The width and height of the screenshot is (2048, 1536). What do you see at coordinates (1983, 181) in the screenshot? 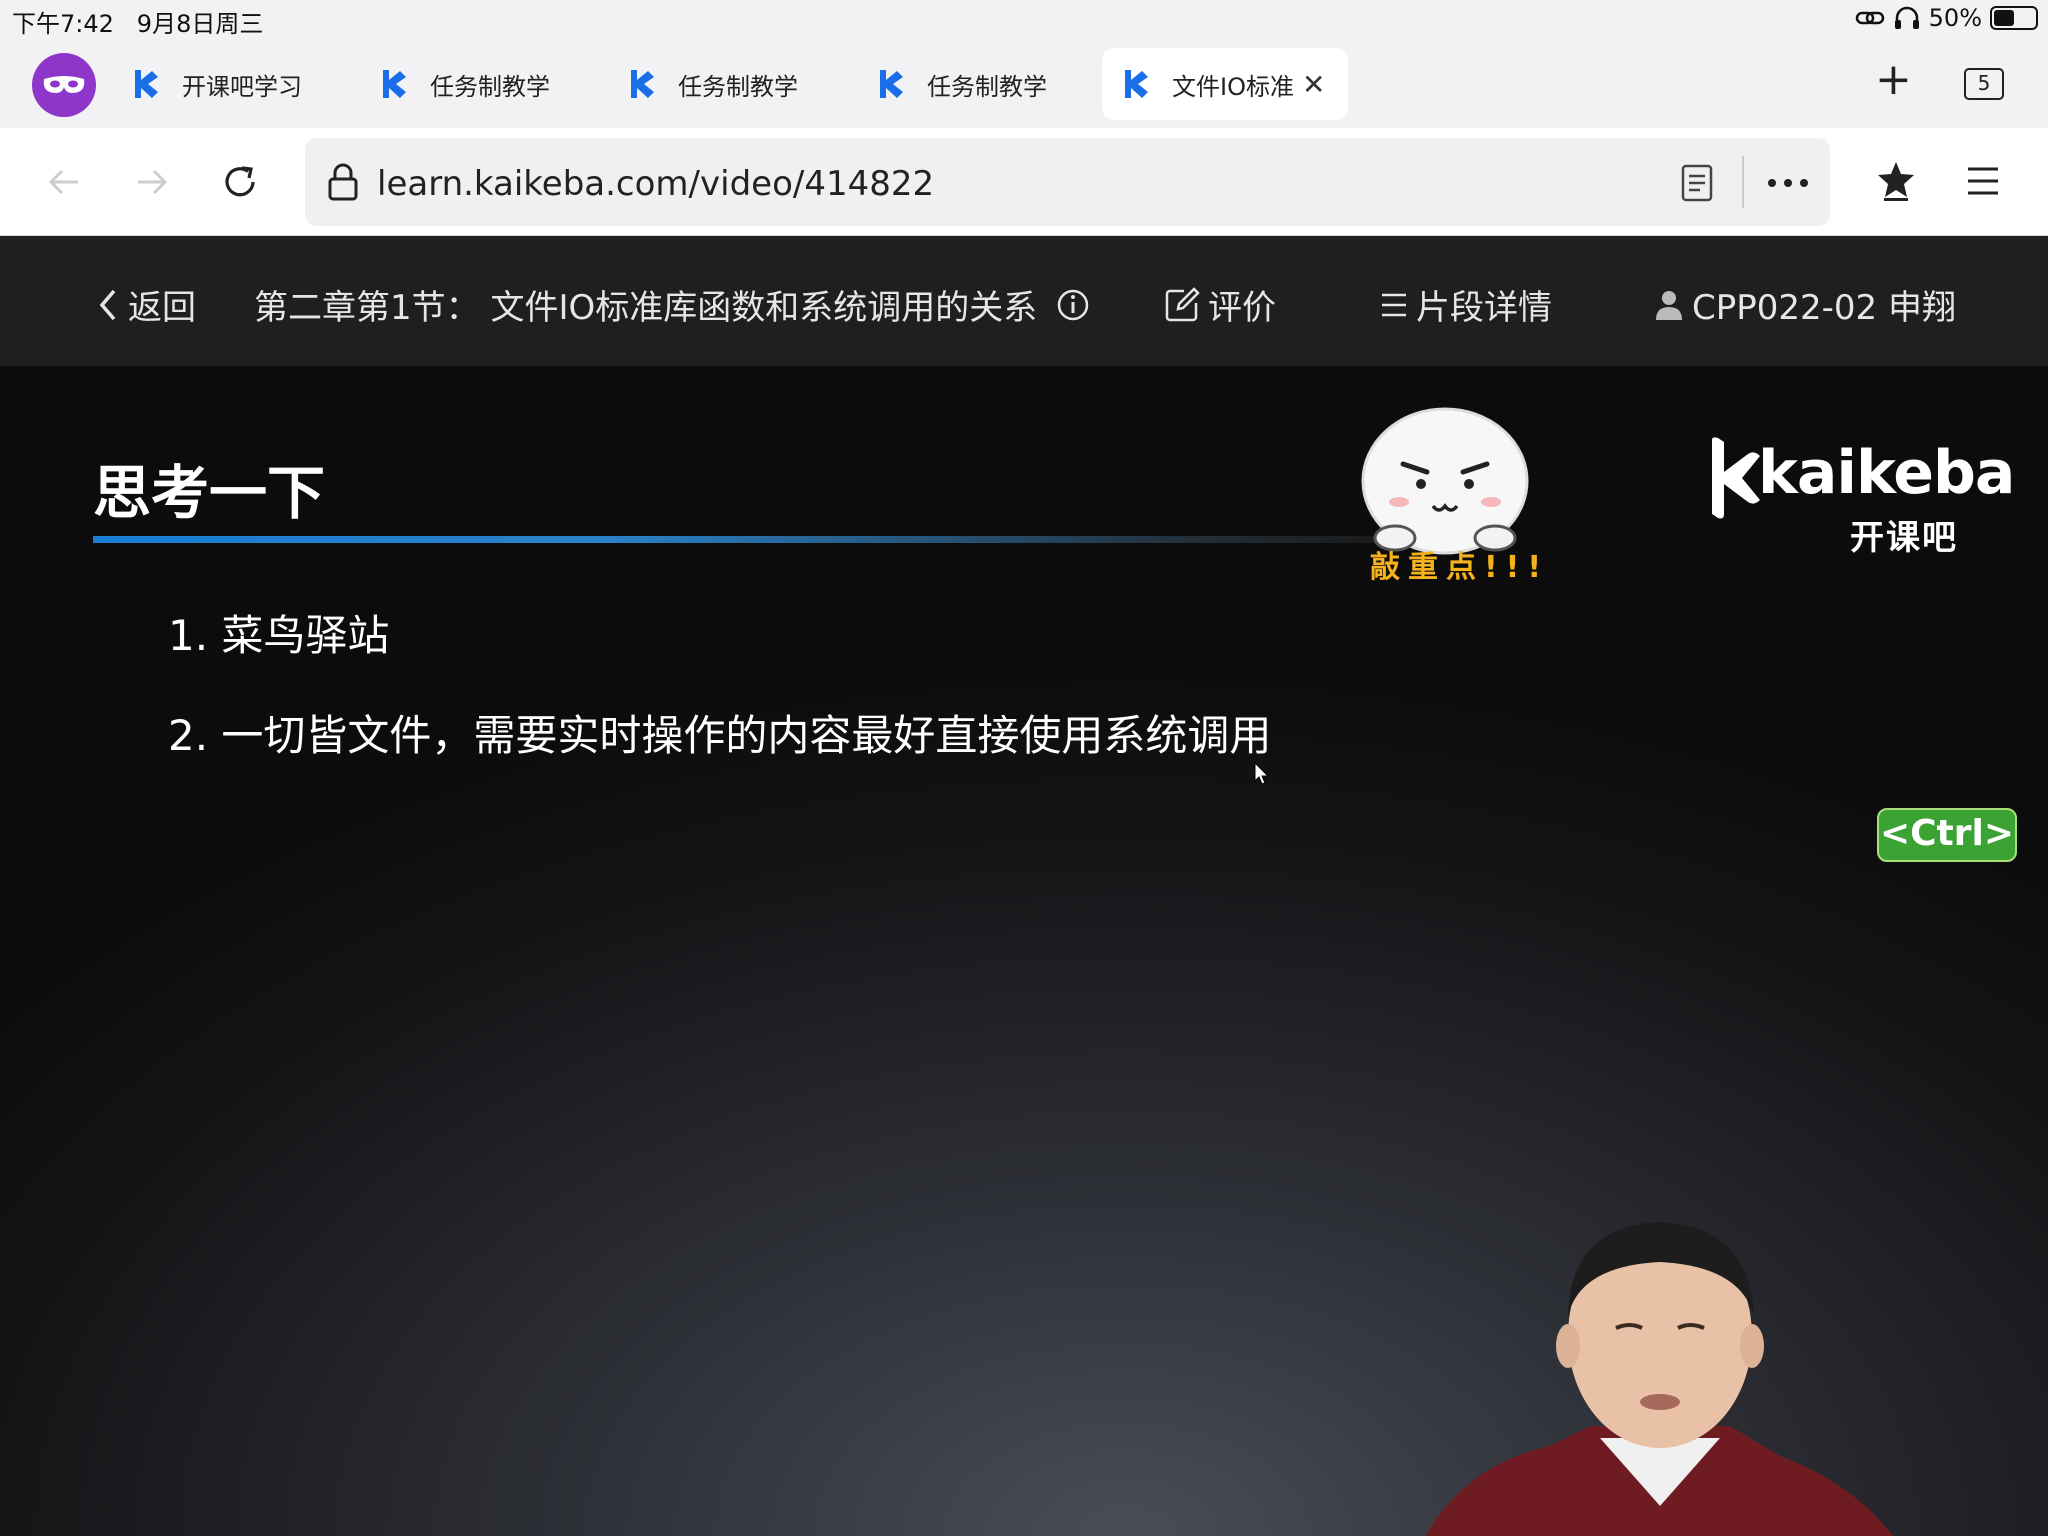
I see `menu-icon` at bounding box center [1983, 181].